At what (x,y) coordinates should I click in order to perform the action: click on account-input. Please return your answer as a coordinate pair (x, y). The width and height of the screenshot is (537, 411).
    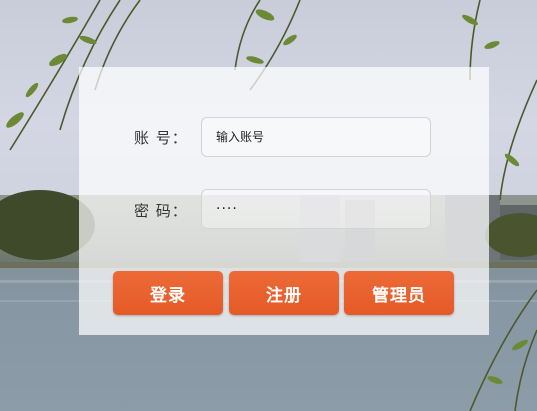
    Looking at the image, I should click on (316, 137).